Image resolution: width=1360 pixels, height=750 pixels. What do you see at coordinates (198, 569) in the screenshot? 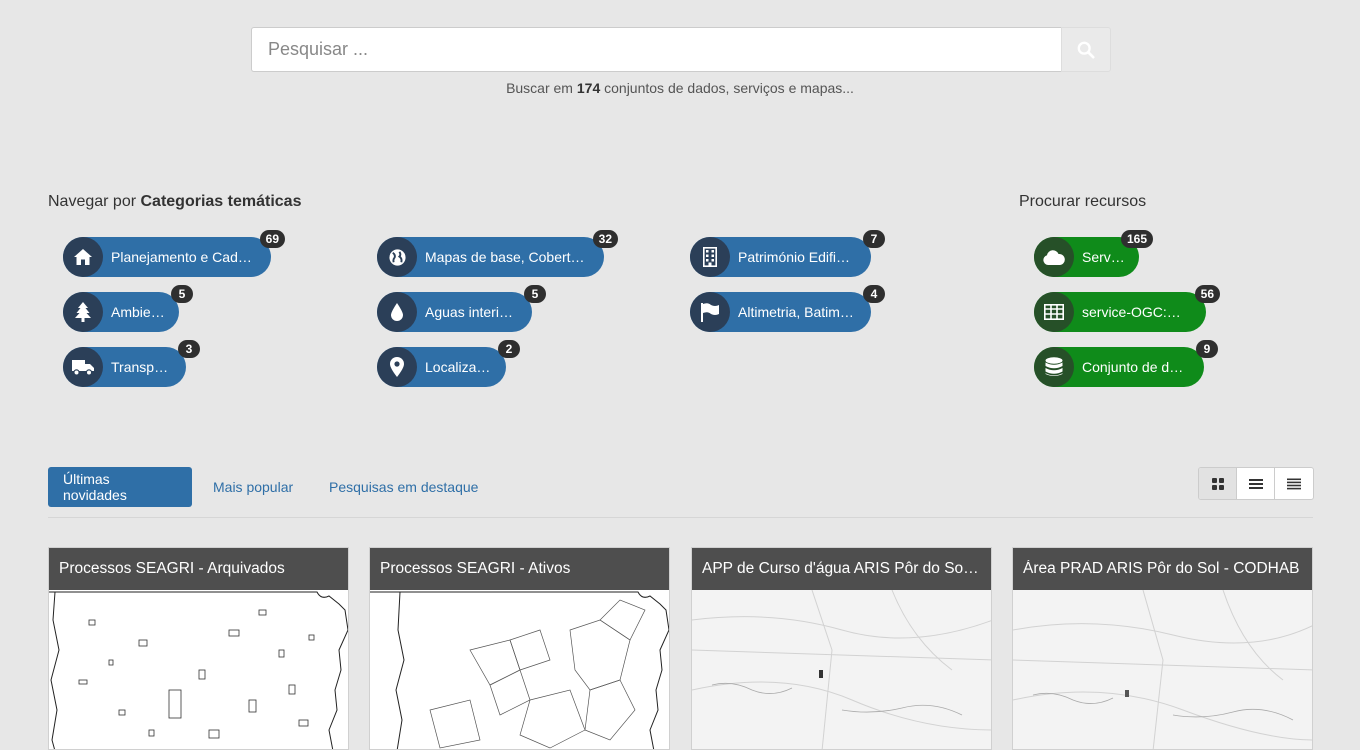
I see `card-title: Processos SEAGRI - Arquivados` at bounding box center [198, 569].